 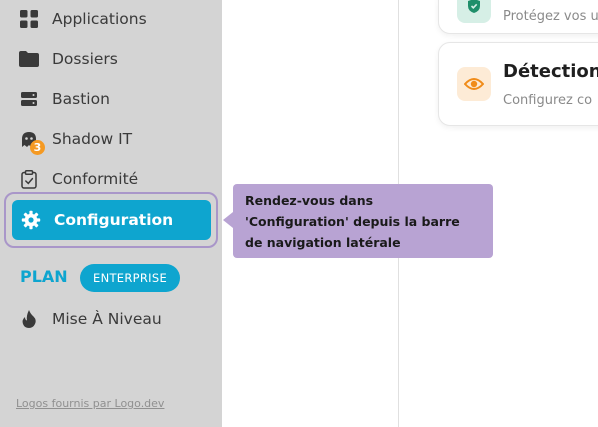 What do you see at coordinates (107, 319) in the screenshot?
I see `sidebar-item-label: Mise À Niveau` at bounding box center [107, 319].